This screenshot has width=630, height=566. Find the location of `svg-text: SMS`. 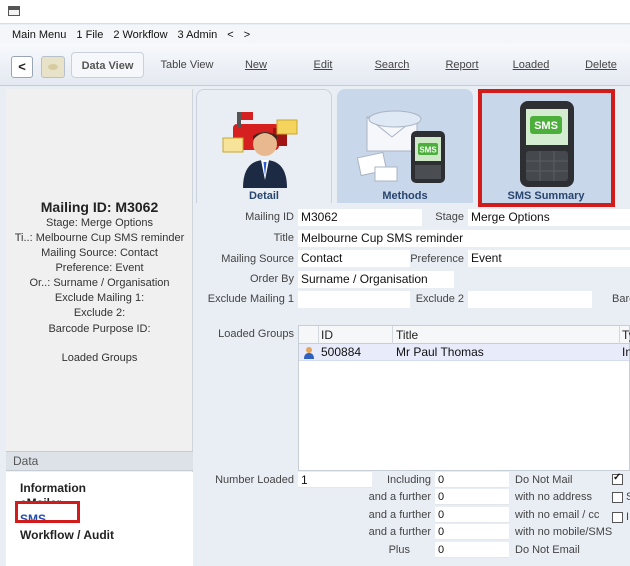

svg-text: SMS is located at coordinates (428, 150).